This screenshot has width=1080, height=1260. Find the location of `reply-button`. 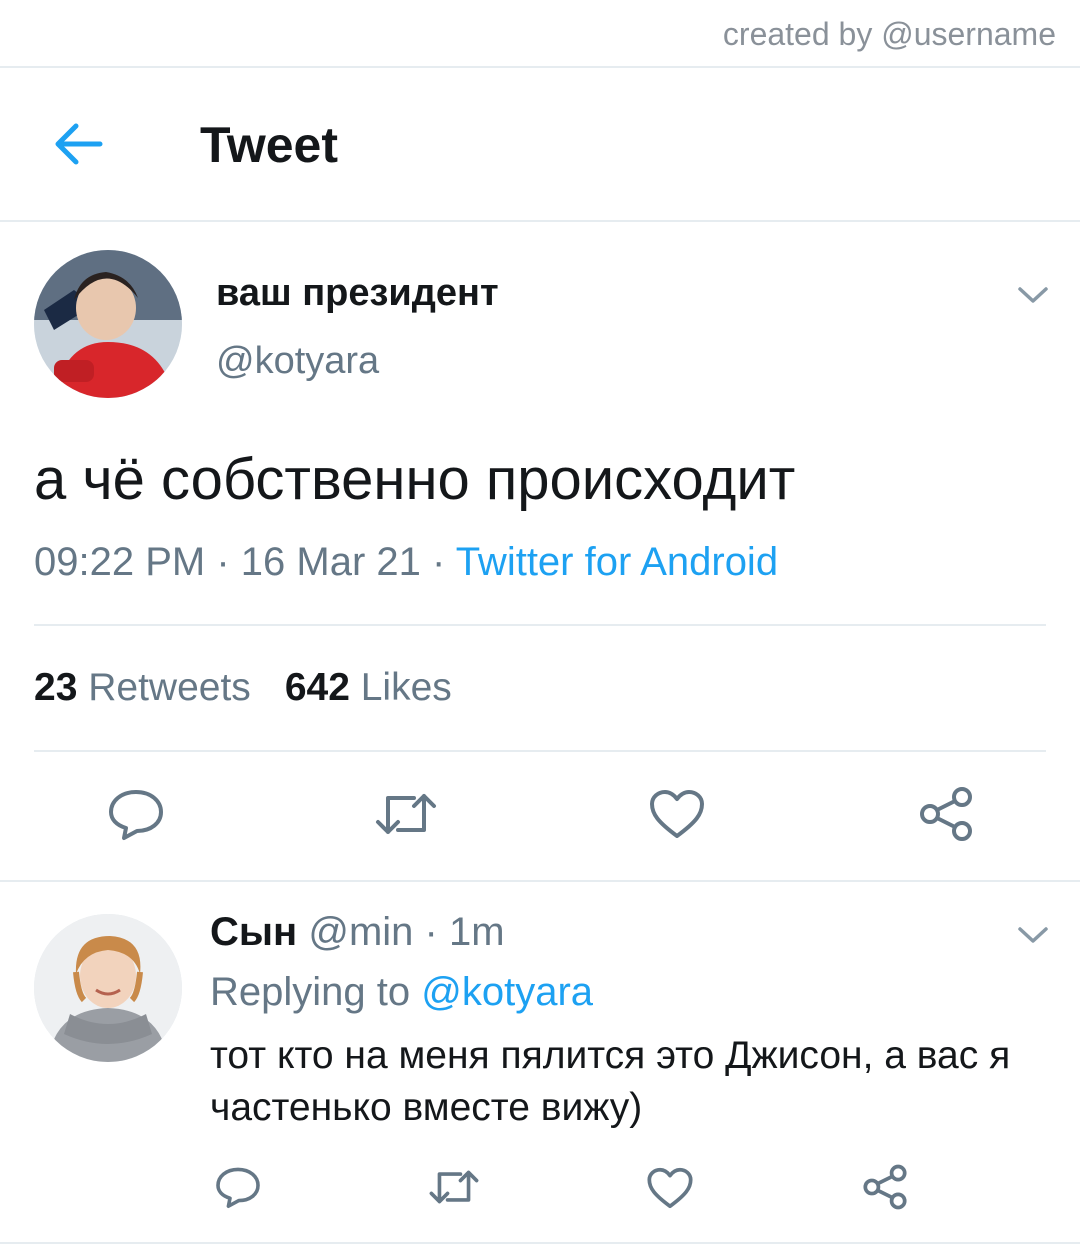

reply-button is located at coordinates (136, 816).